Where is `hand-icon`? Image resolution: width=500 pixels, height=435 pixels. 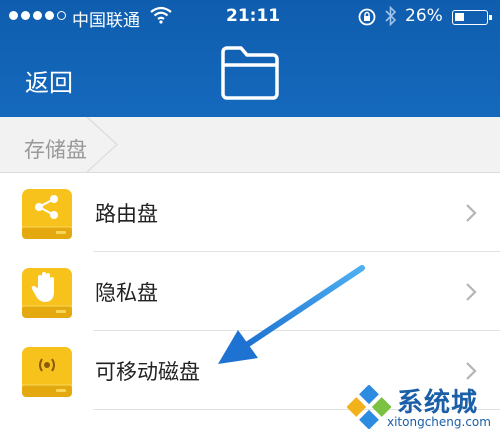
hand-icon is located at coordinates (47, 293).